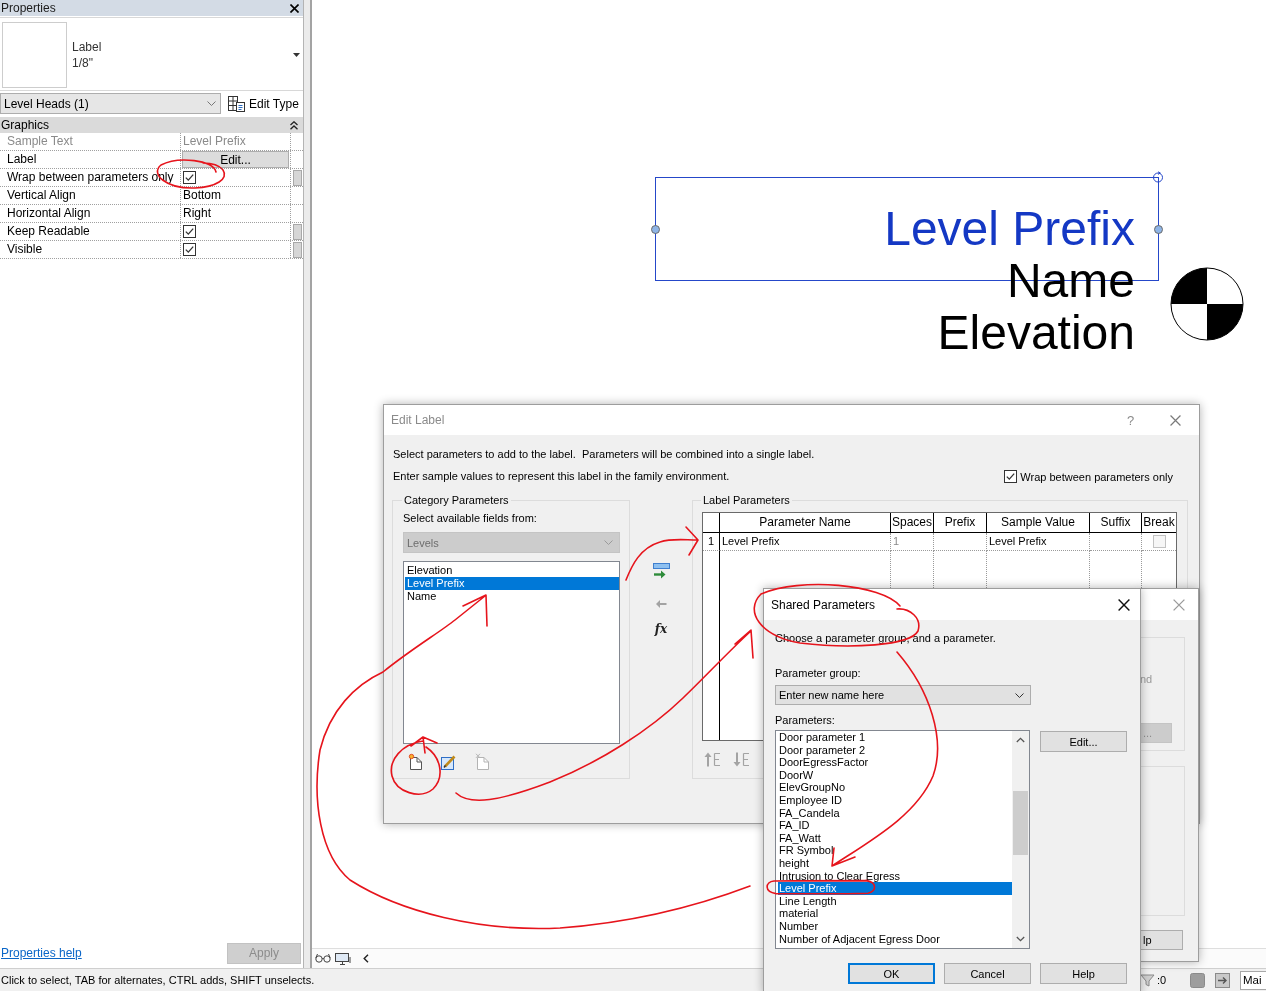 This screenshot has width=1266, height=991. I want to click on dropdown-triangle-icon, so click(296, 54).